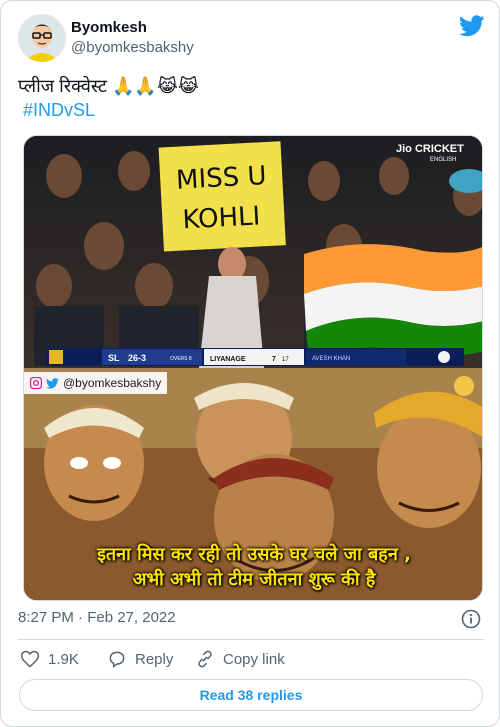 The image size is (500, 727). Describe the element at coordinates (36, 383) in the screenshot. I see `instagram-icon` at that location.